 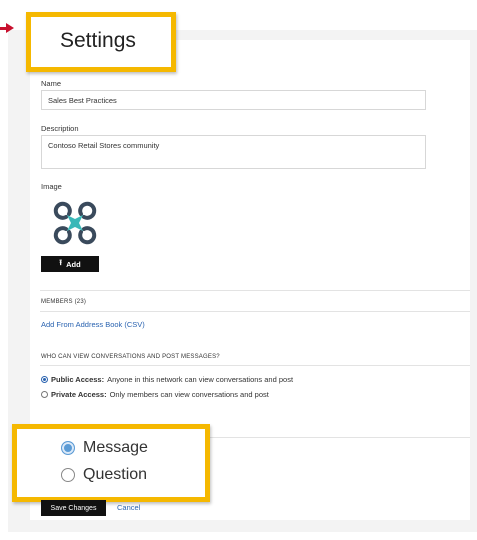 I want to click on private-access-radio, so click(x=44, y=394).